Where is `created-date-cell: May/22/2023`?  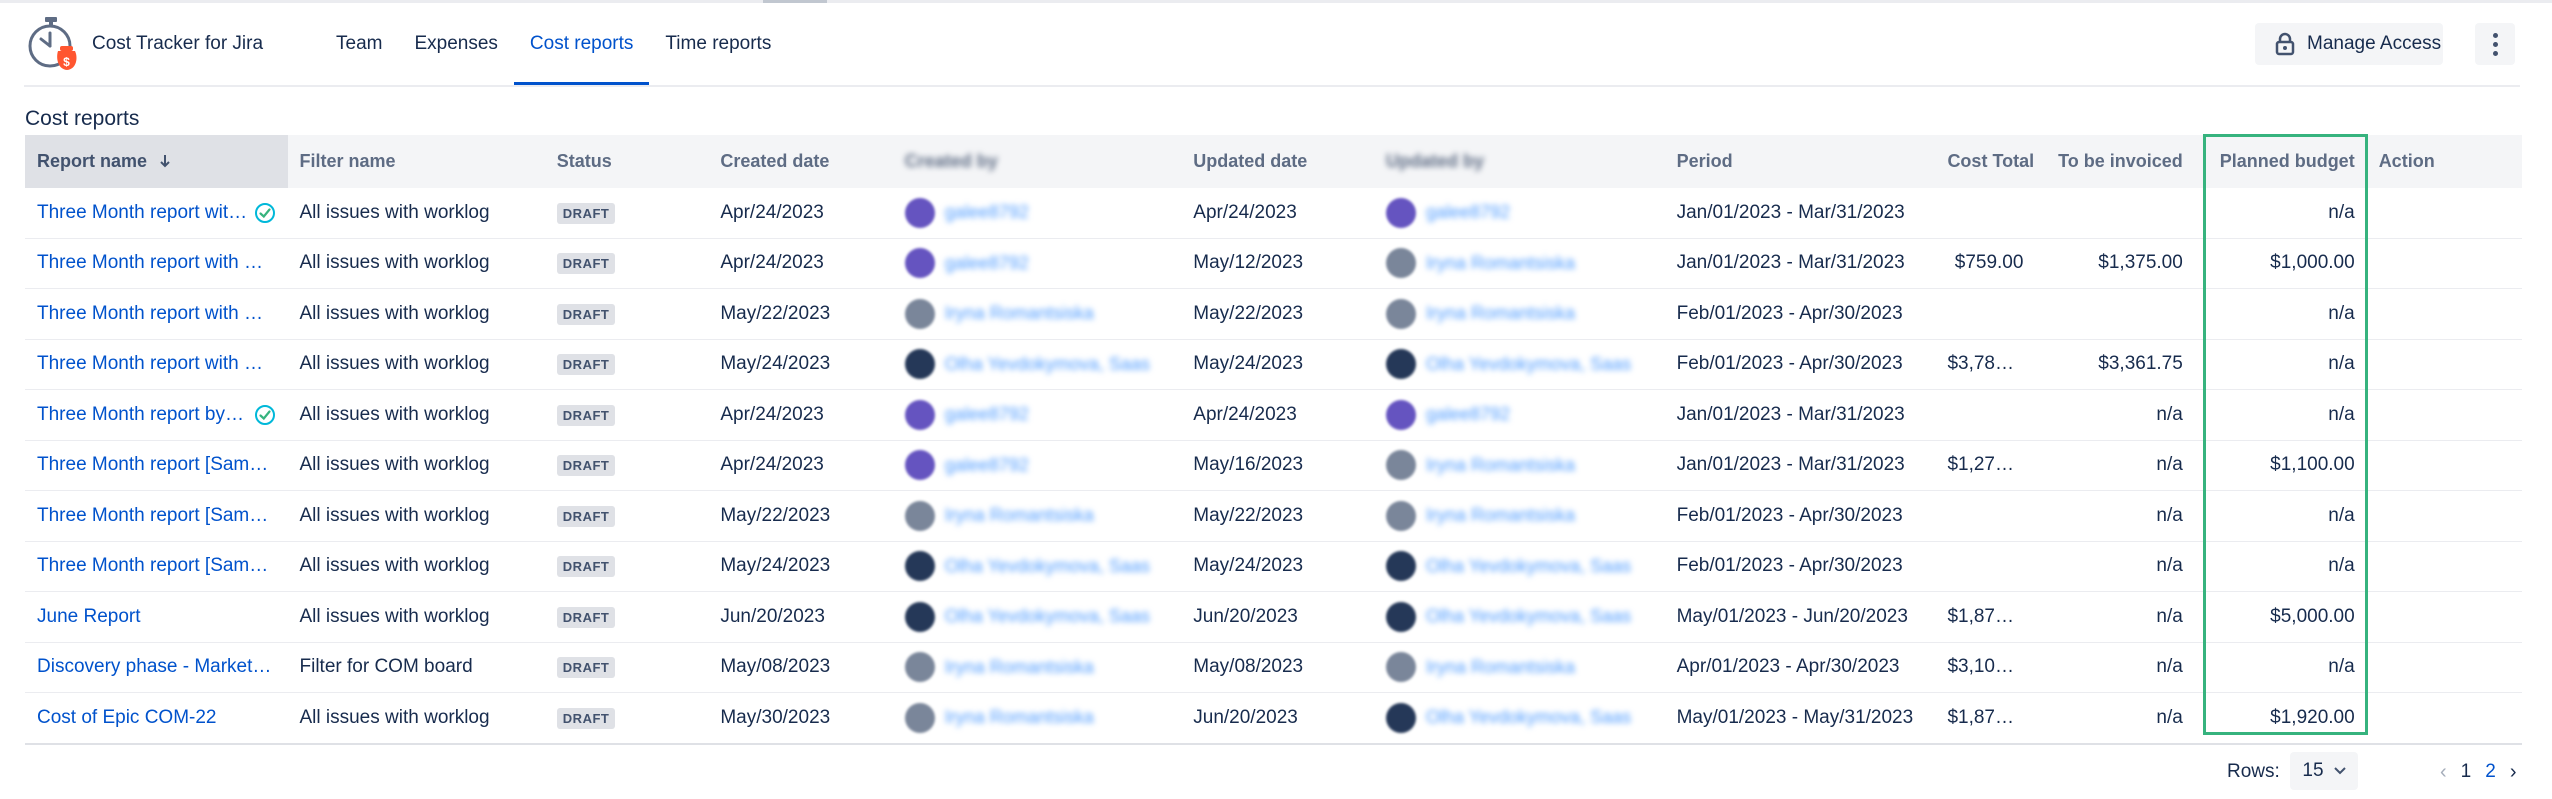
created-date-cell: May/22/2023 is located at coordinates (800, 516).